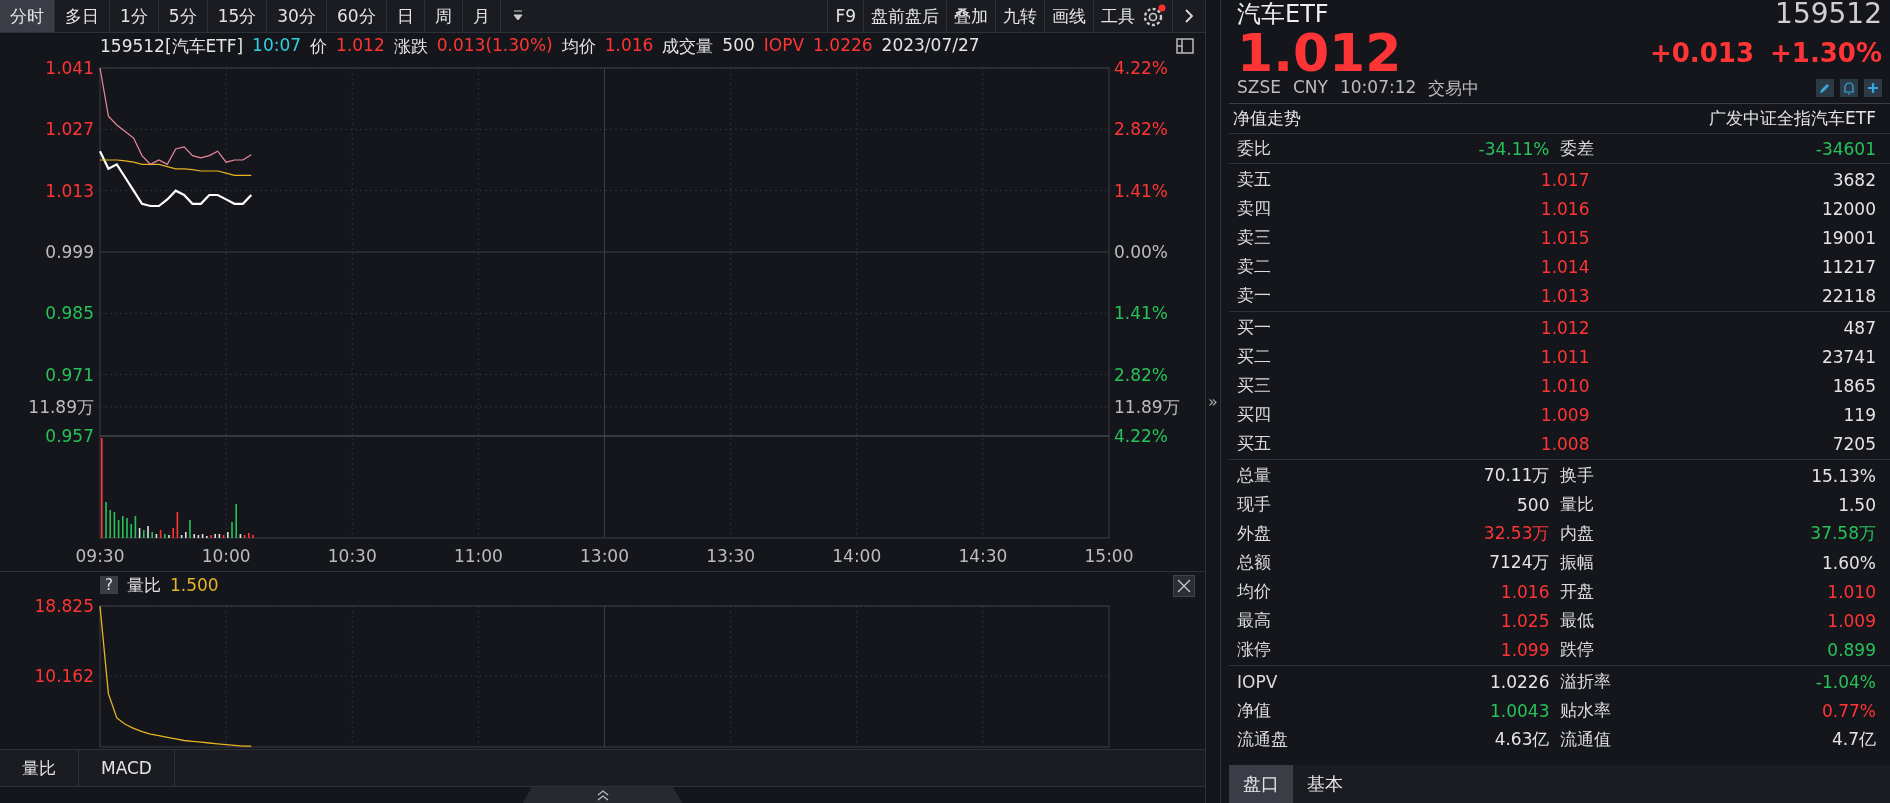 The width and height of the screenshot is (1890, 803). I want to click on change-percent: +1.30%, so click(1826, 53).